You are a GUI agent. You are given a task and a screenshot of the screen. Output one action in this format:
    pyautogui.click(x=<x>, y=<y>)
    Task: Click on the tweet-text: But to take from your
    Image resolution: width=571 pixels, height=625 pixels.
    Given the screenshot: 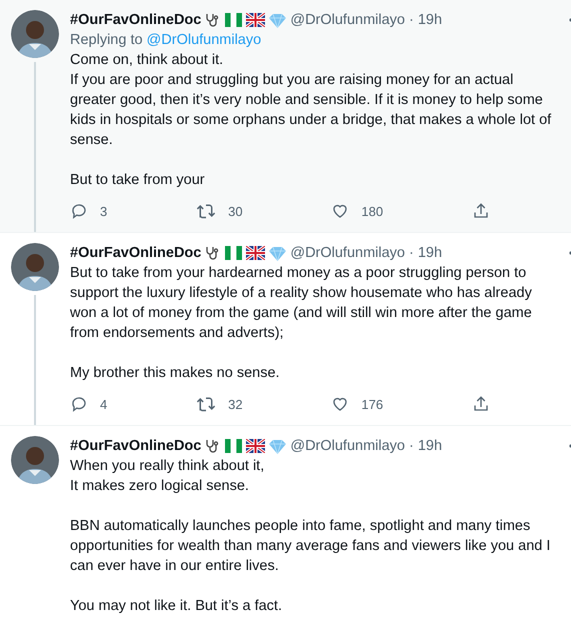 What is the action you would take?
    pyautogui.click(x=138, y=180)
    